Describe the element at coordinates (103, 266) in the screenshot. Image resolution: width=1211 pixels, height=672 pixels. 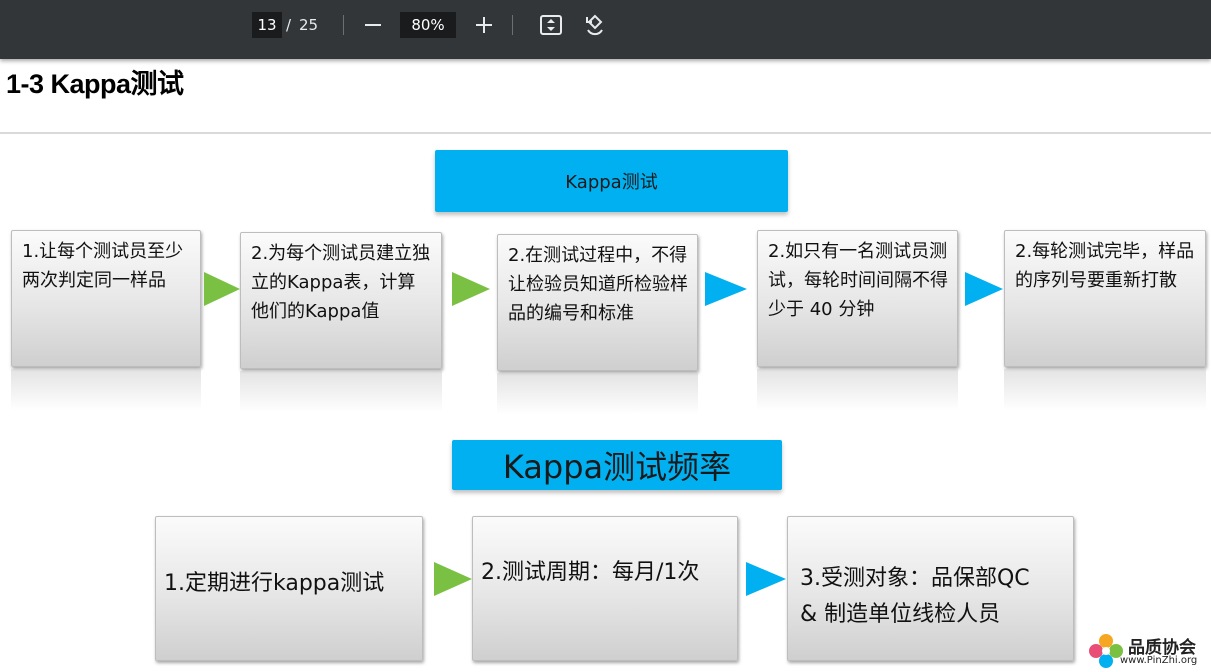
I see `step-text: 1.让每个测试员至少两次判定同一样品` at that location.